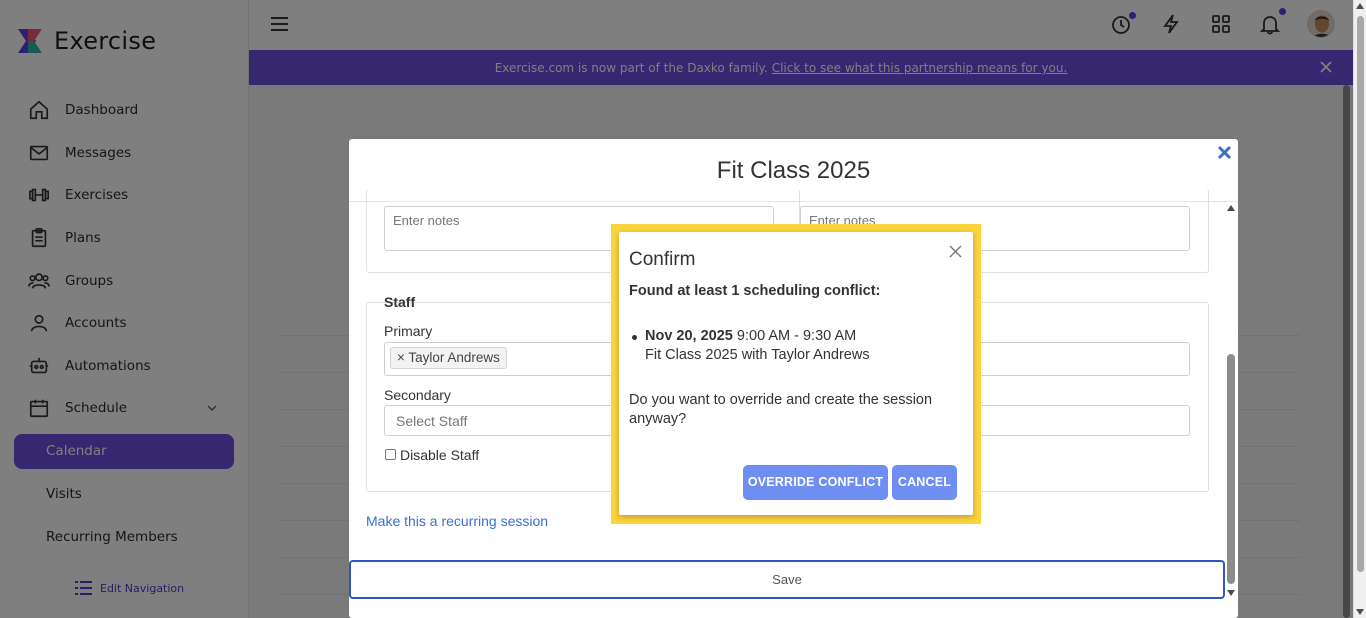 This screenshot has height=618, width=1366. Describe the element at coordinates (787, 579) in the screenshot. I see `save-button: Save` at that location.